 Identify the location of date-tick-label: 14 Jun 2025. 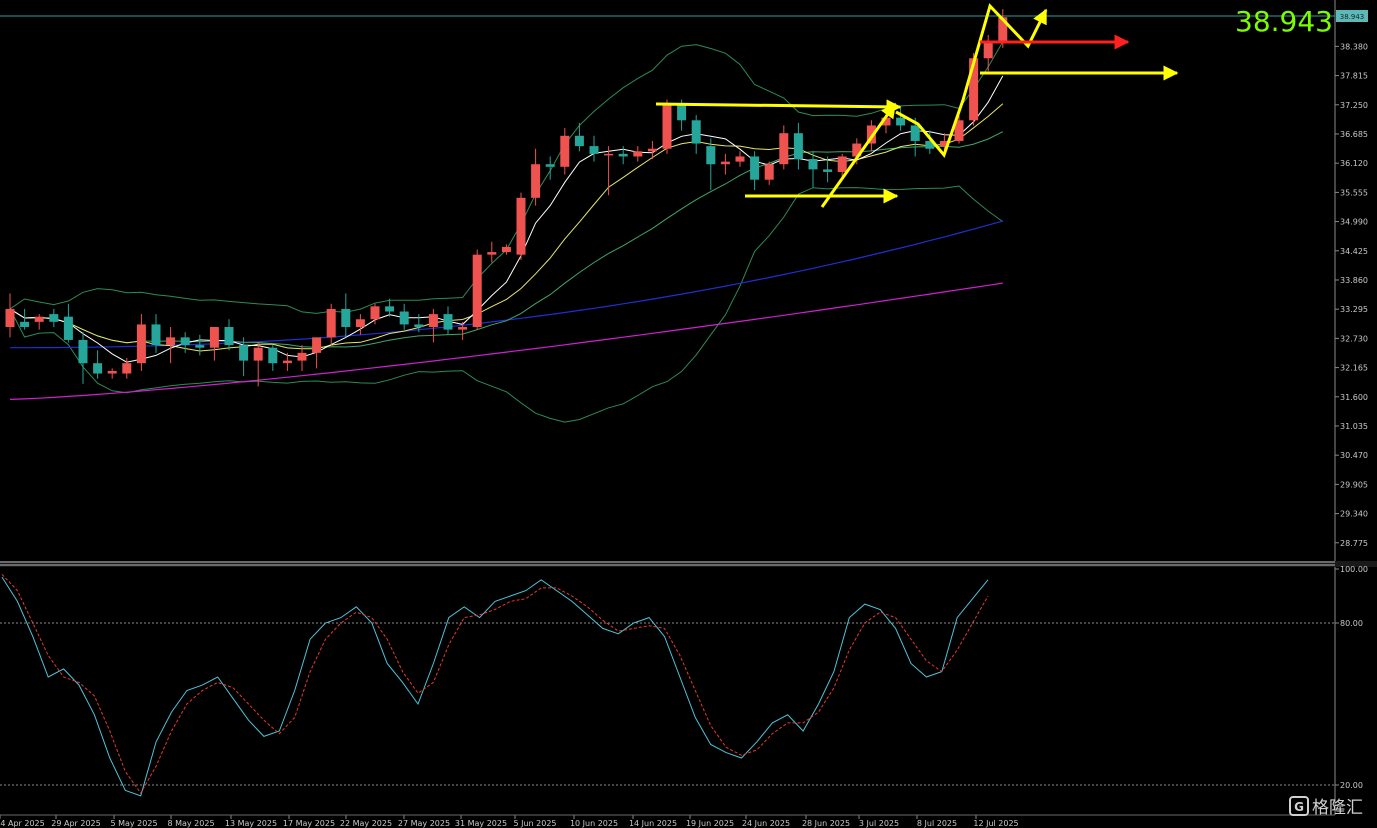
(653, 823).